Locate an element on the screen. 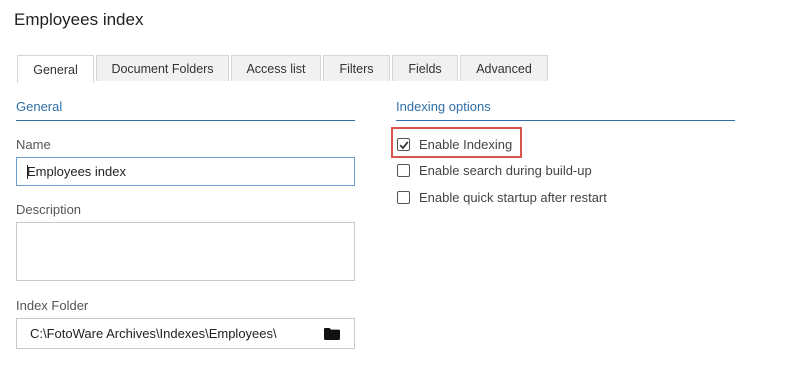 This screenshot has width=804, height=383. description-textarea is located at coordinates (185, 251).